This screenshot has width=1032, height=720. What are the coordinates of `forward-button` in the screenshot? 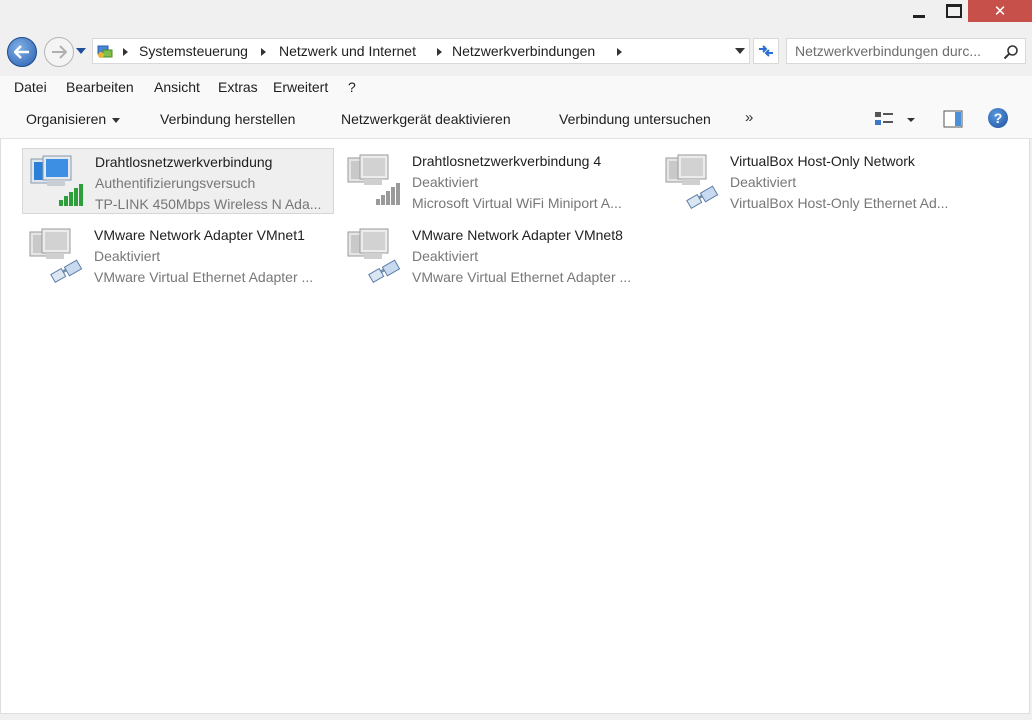 It's located at (59, 52).